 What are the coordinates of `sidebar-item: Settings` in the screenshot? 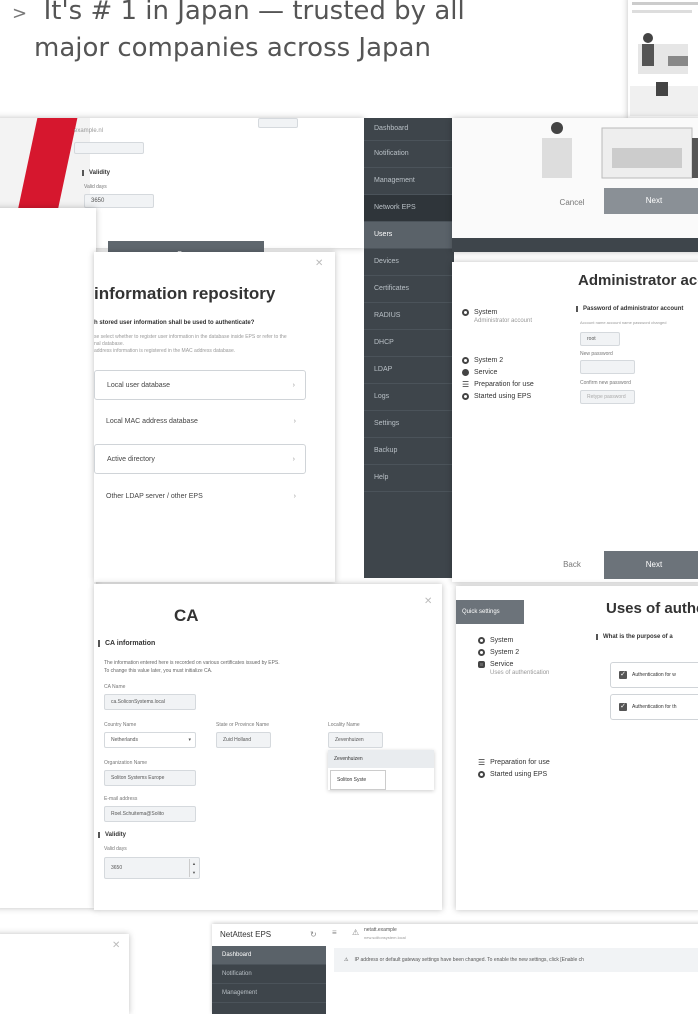 It's located at (409, 424).